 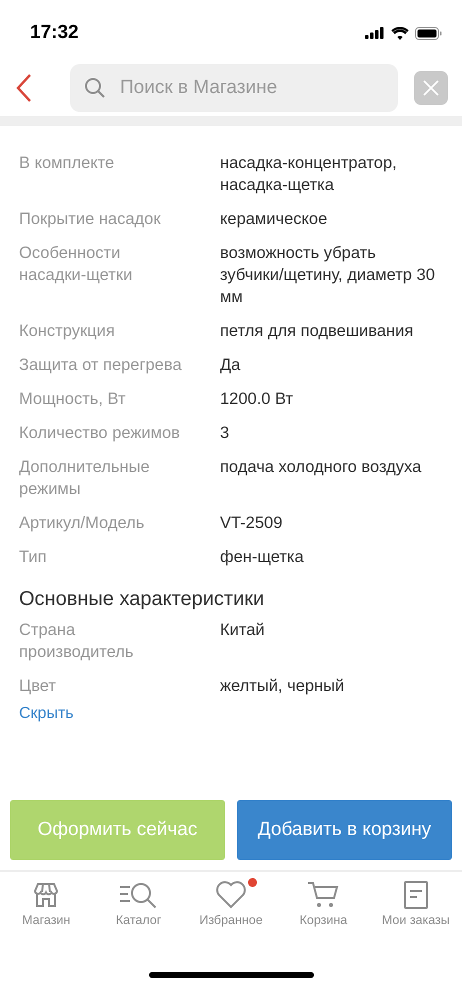 I want to click on document-icon, so click(x=415, y=895).